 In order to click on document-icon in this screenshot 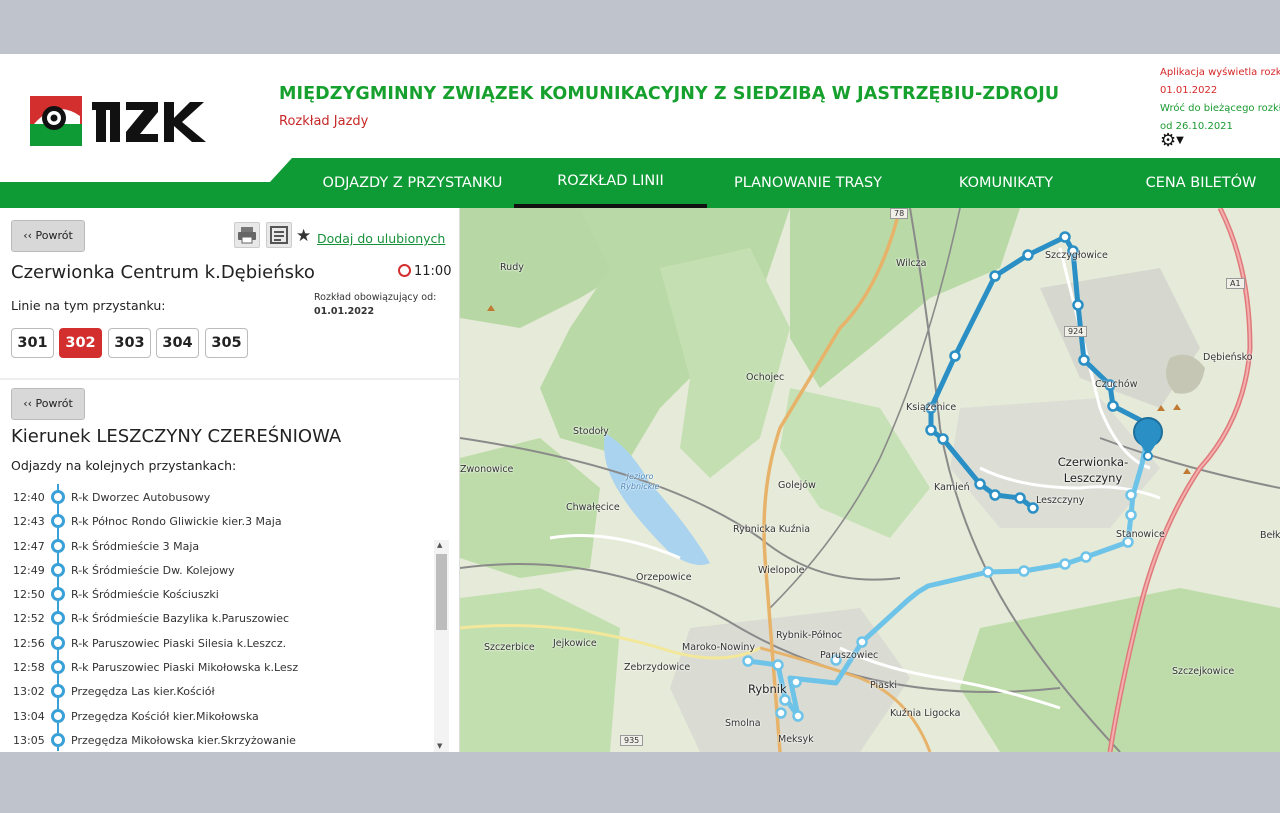, I will do `click(279, 235)`.